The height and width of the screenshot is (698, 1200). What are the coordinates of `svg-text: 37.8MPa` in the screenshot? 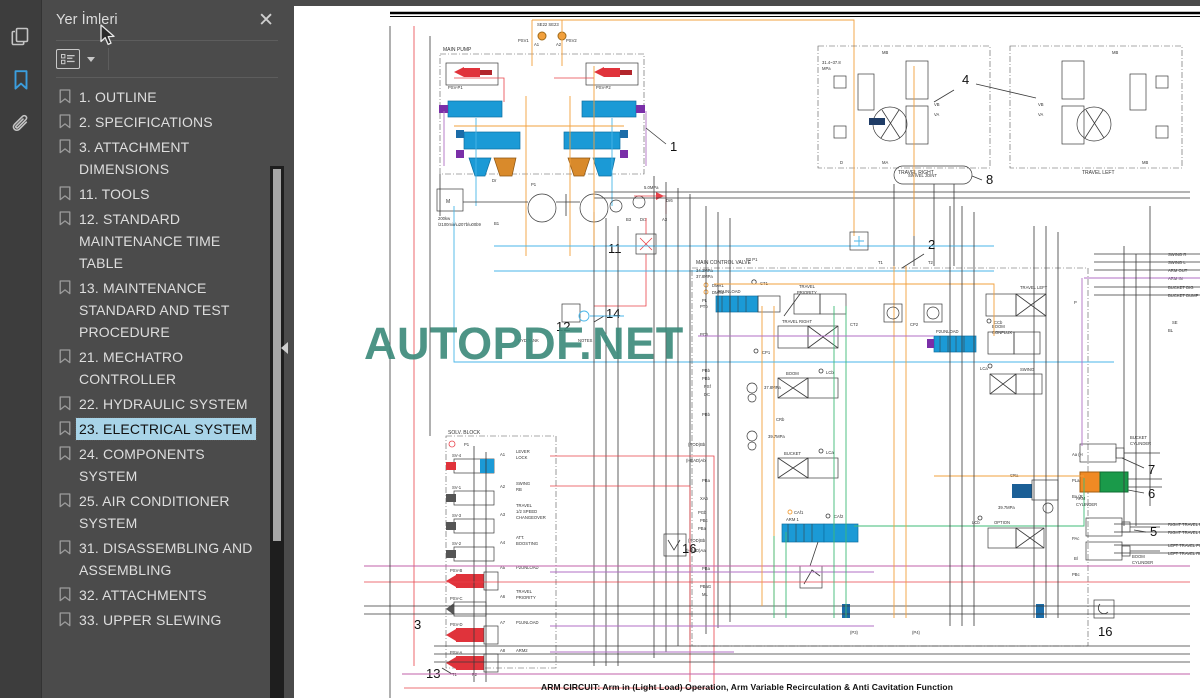 It's located at (704, 276).